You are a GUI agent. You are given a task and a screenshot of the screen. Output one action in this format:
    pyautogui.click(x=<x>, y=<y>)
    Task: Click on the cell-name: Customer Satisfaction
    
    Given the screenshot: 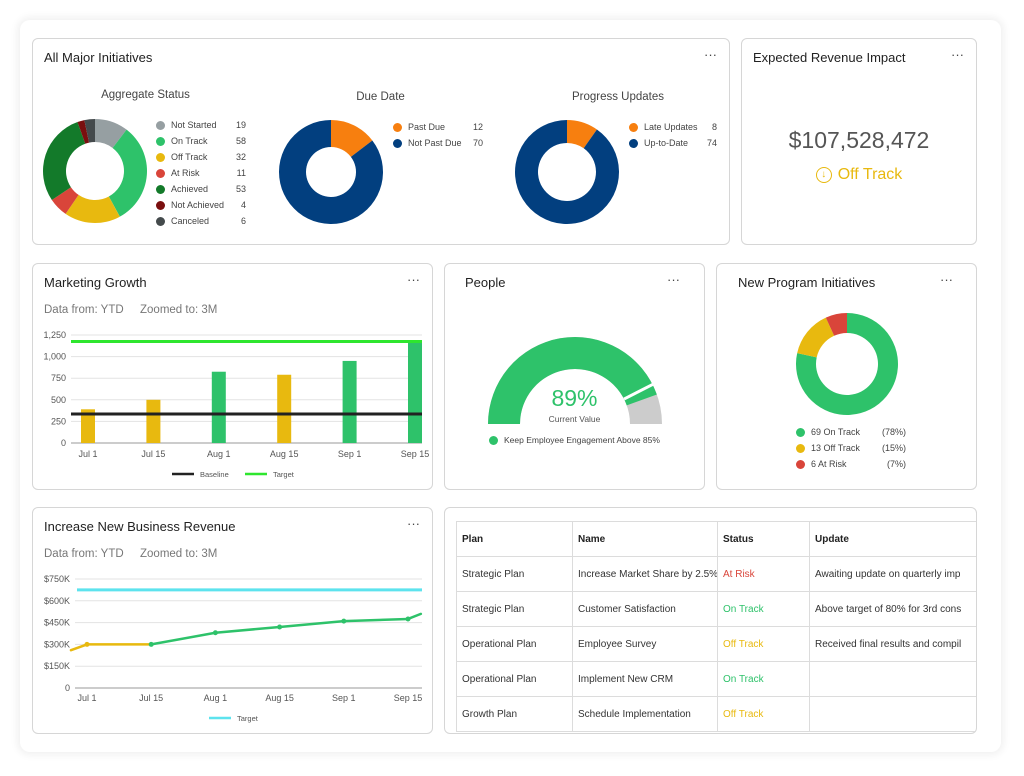 What is the action you would take?
    pyautogui.click(x=645, y=609)
    